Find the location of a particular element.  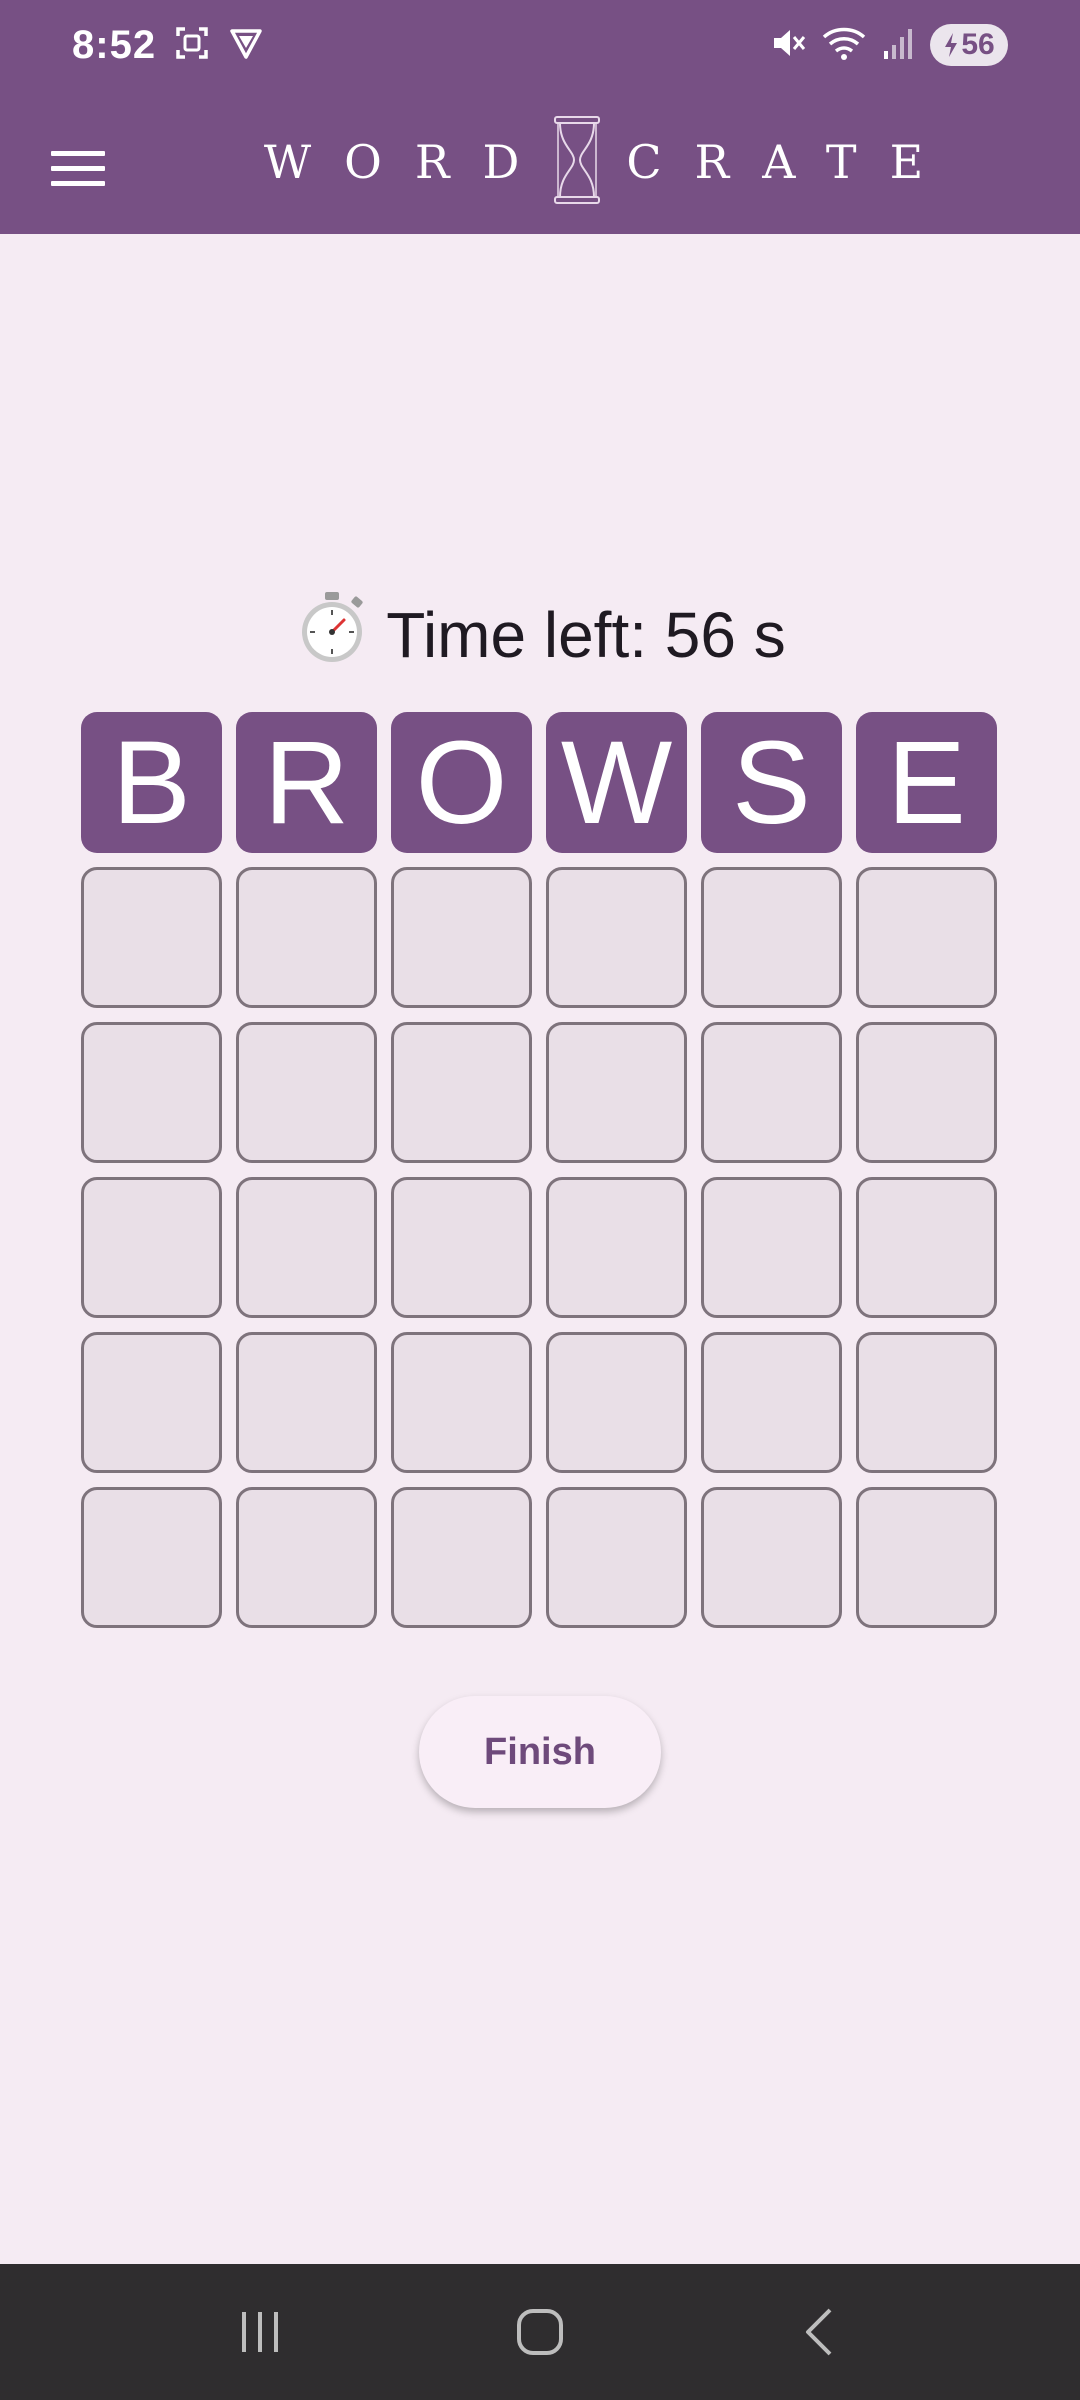

home-button is located at coordinates (540, 2332).